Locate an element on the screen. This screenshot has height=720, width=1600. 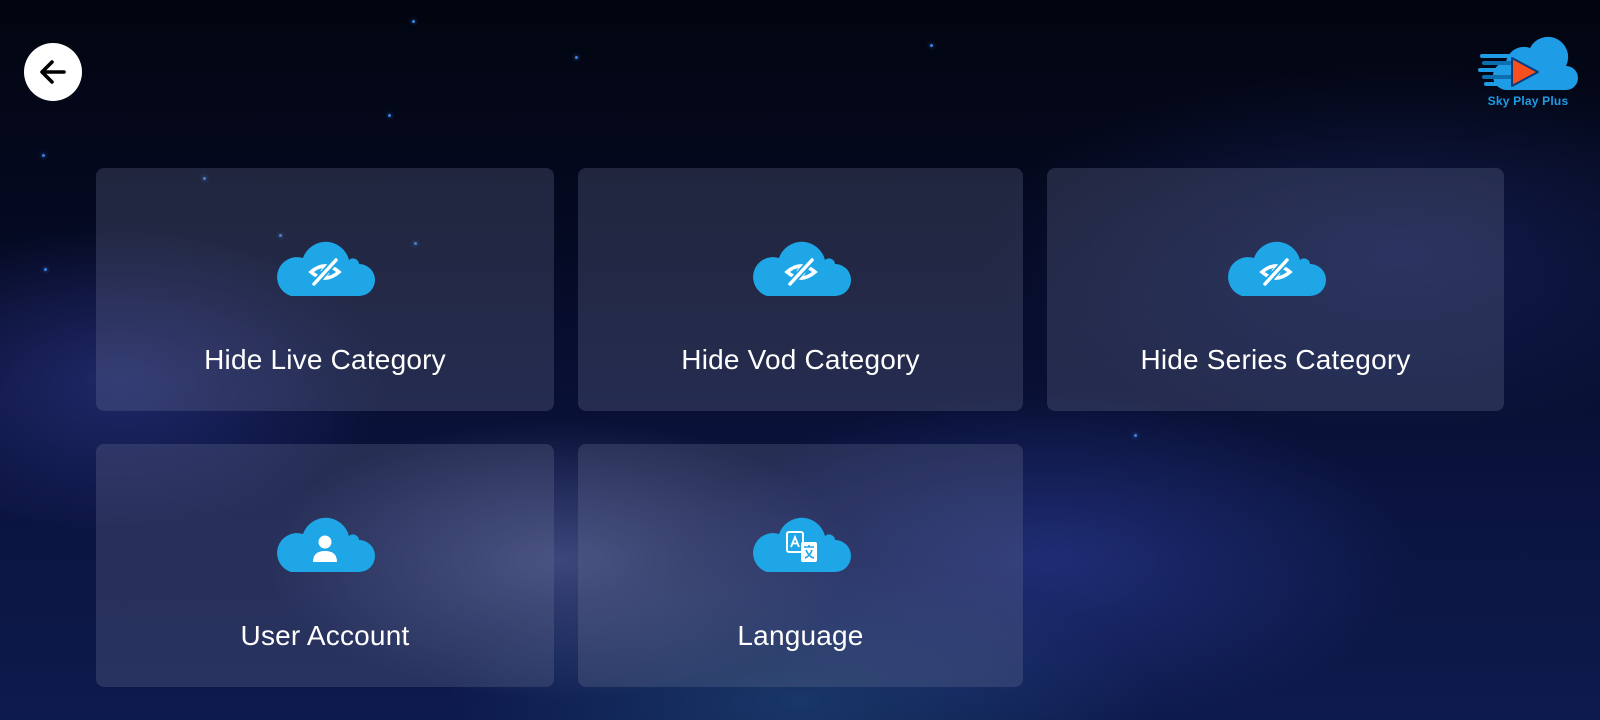
card-label: Hide Series Category is located at coordinates (1275, 359).